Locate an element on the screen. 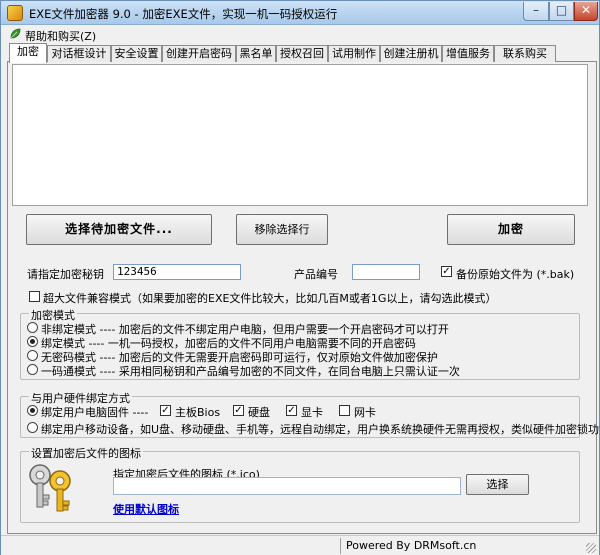  maximize-button: □ is located at coordinates (561, 11).